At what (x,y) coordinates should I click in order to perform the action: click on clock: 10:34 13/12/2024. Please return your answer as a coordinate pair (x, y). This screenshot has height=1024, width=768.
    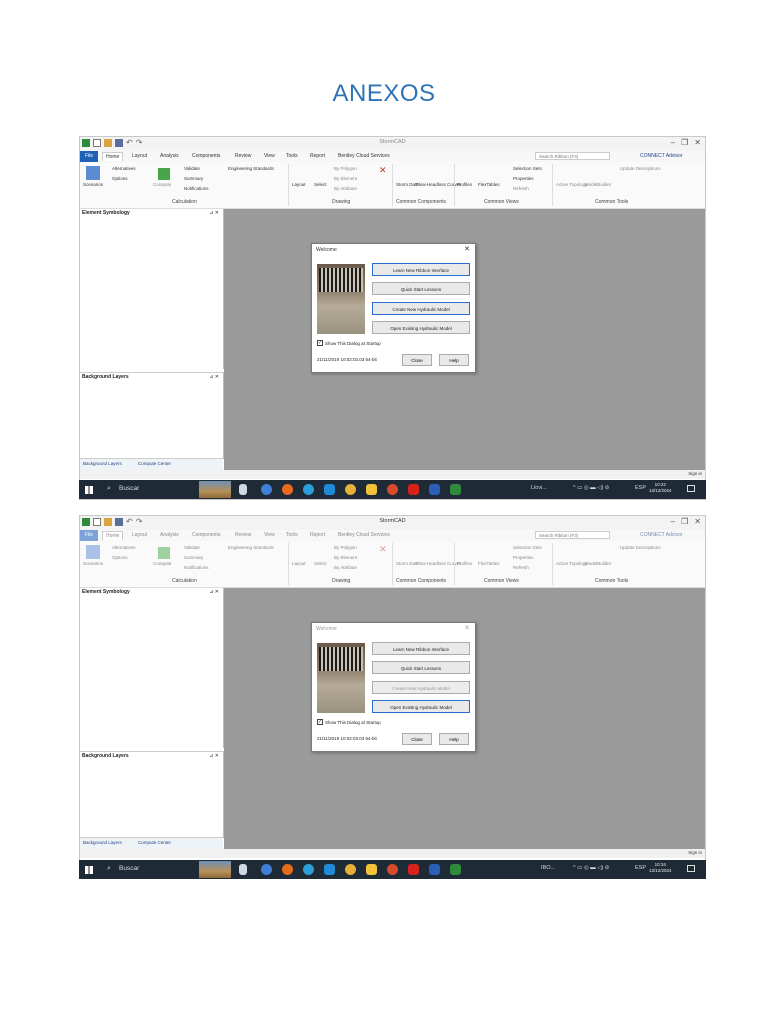
    Looking at the image, I should click on (660, 868).